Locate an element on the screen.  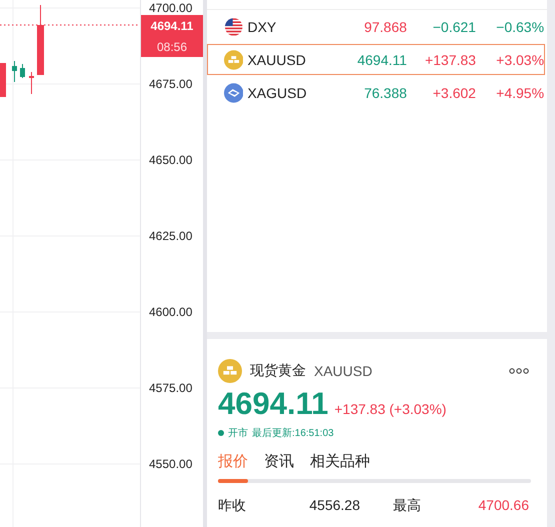
change-label: +137.83 is located at coordinates (450, 60).